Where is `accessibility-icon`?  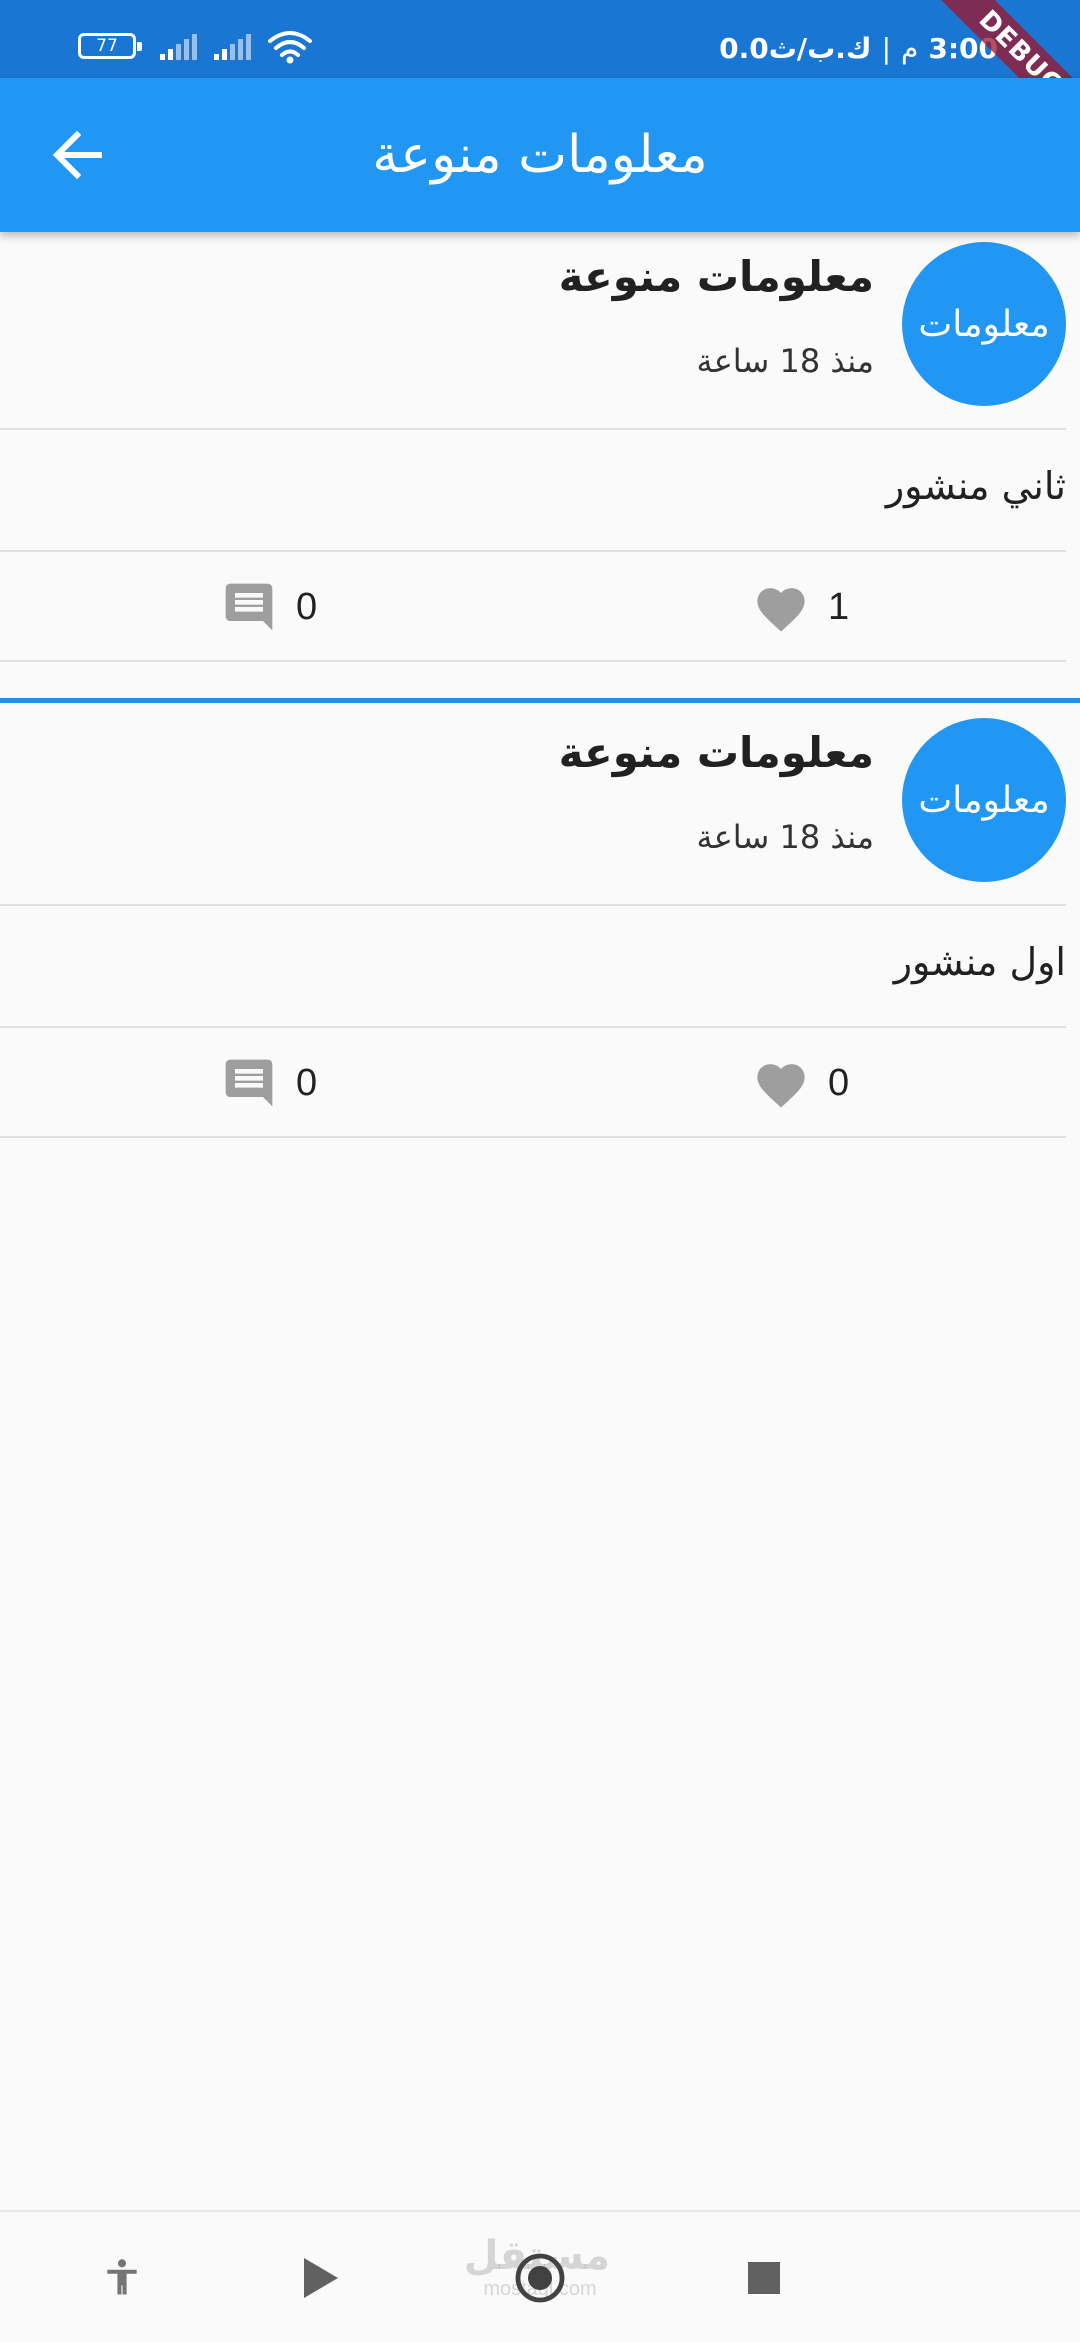 accessibility-icon is located at coordinates (122, 2277).